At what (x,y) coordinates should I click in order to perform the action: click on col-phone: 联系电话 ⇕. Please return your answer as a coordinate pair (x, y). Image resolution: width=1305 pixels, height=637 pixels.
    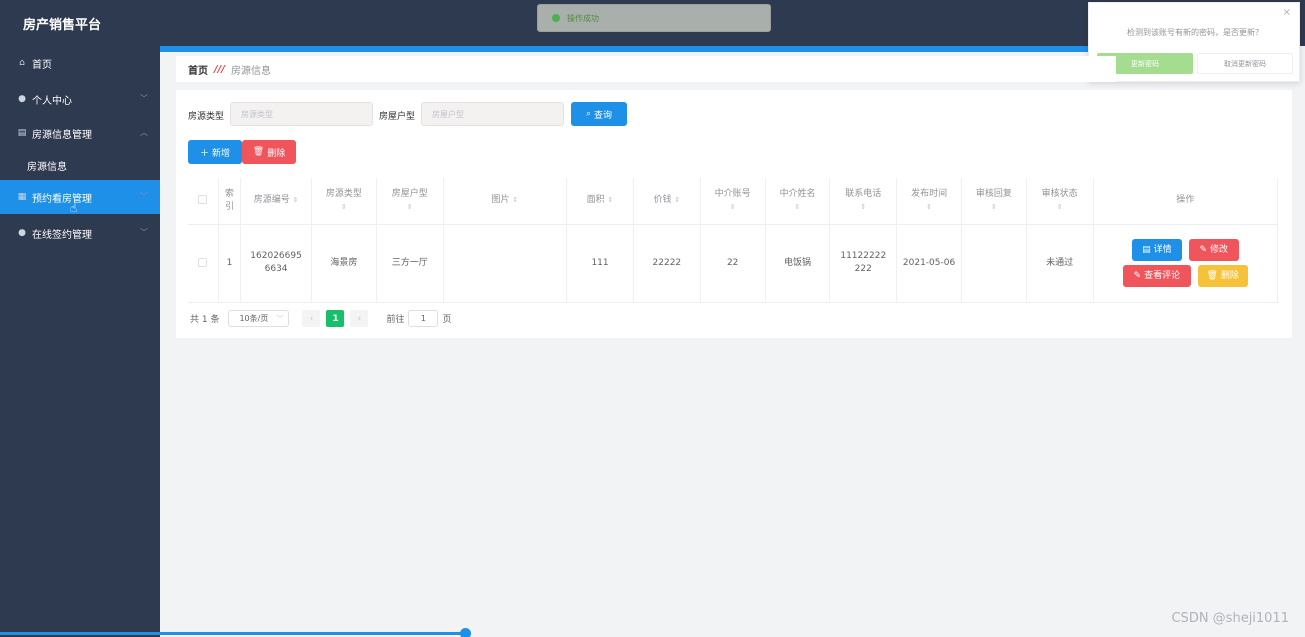
    Looking at the image, I should click on (863, 201).